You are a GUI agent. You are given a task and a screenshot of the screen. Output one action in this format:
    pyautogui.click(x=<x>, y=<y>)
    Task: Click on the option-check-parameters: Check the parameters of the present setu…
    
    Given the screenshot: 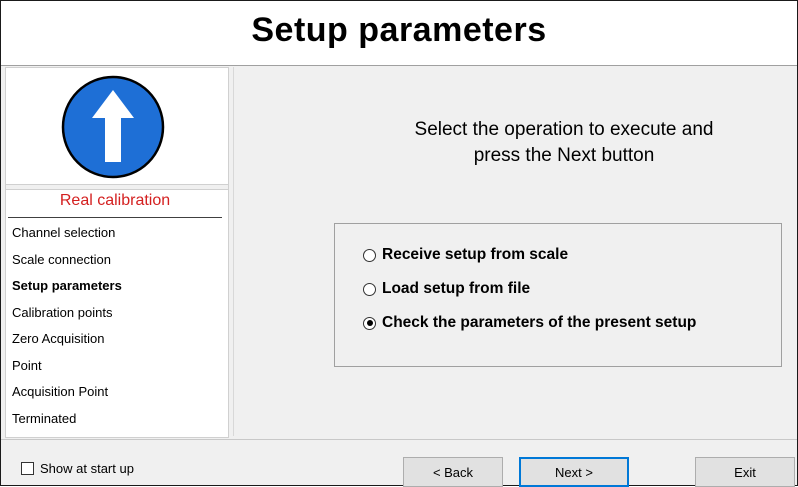 What is the action you would take?
    pyautogui.click(x=529, y=323)
    